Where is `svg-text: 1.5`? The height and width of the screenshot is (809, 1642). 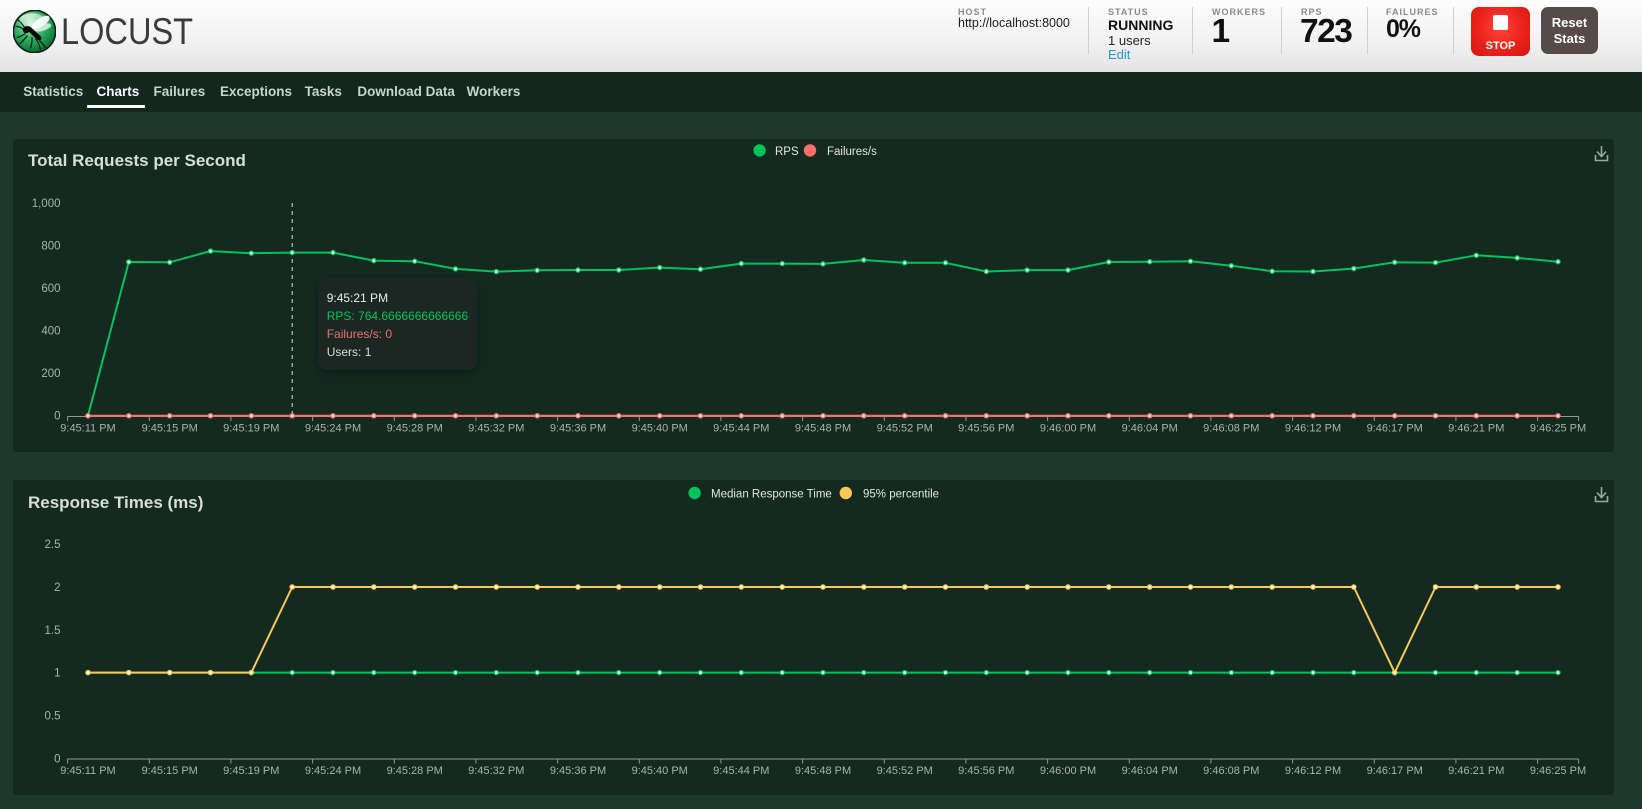
svg-text: 1.5 is located at coordinates (53, 631).